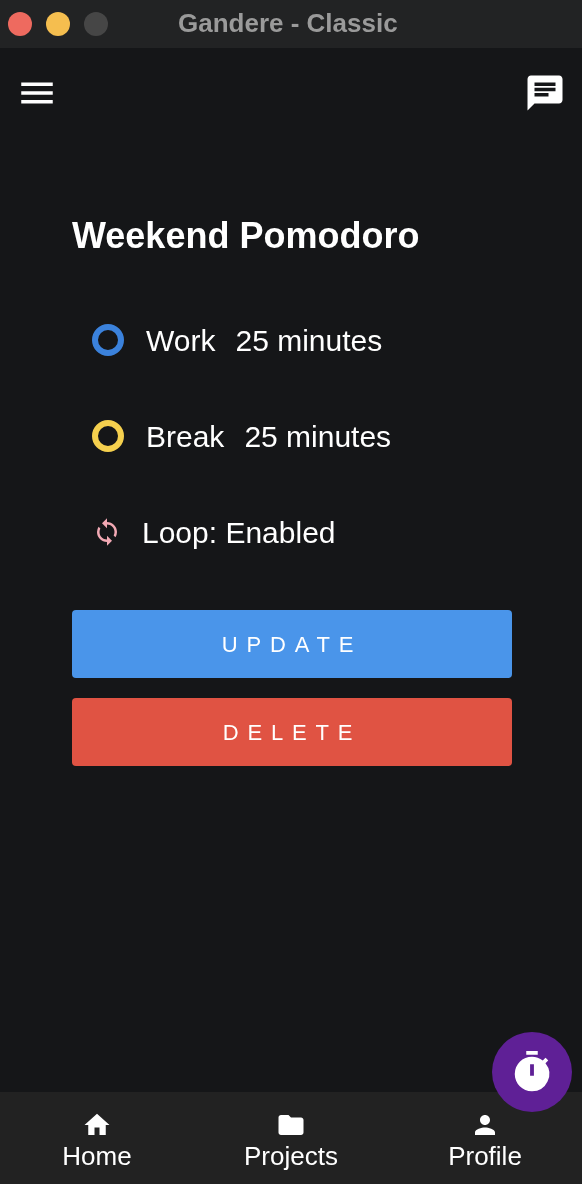  Describe the element at coordinates (20, 24) in the screenshot. I see `close-button` at that location.